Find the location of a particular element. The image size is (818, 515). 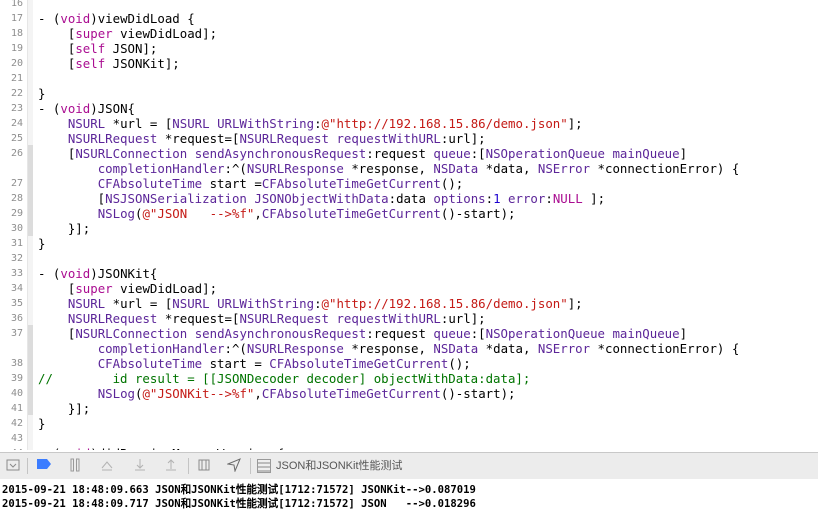

code-token: NSURLConnection is located at coordinates (131, 153).